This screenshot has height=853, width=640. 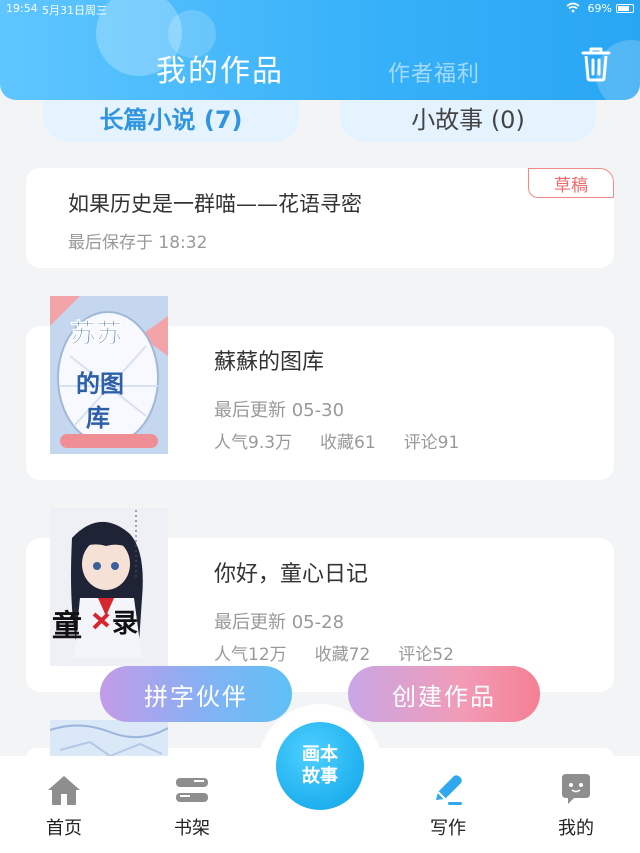 I want to click on status-bar: 19:54 5月31日周三 69%, so click(x=320, y=10).